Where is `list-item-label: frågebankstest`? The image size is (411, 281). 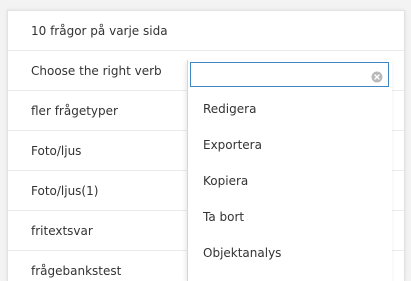 list-item-label: frågebankstest is located at coordinates (76, 271).